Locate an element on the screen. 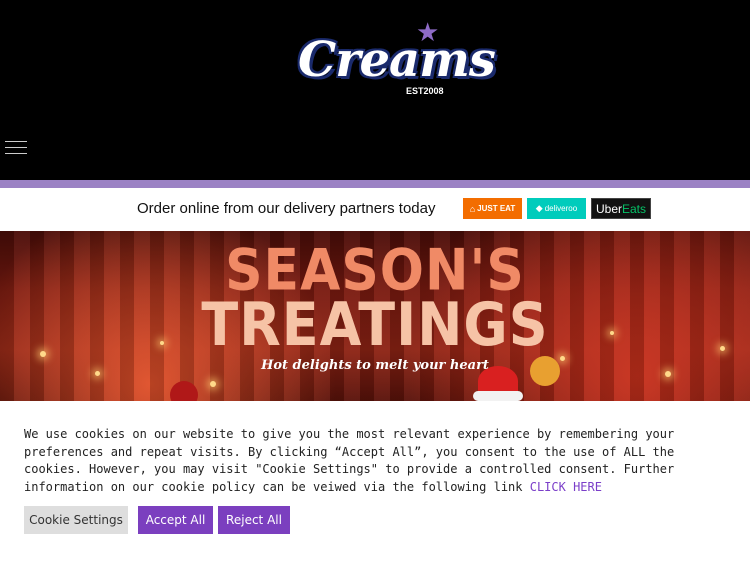  fairy-light is located at coordinates (213, 384).